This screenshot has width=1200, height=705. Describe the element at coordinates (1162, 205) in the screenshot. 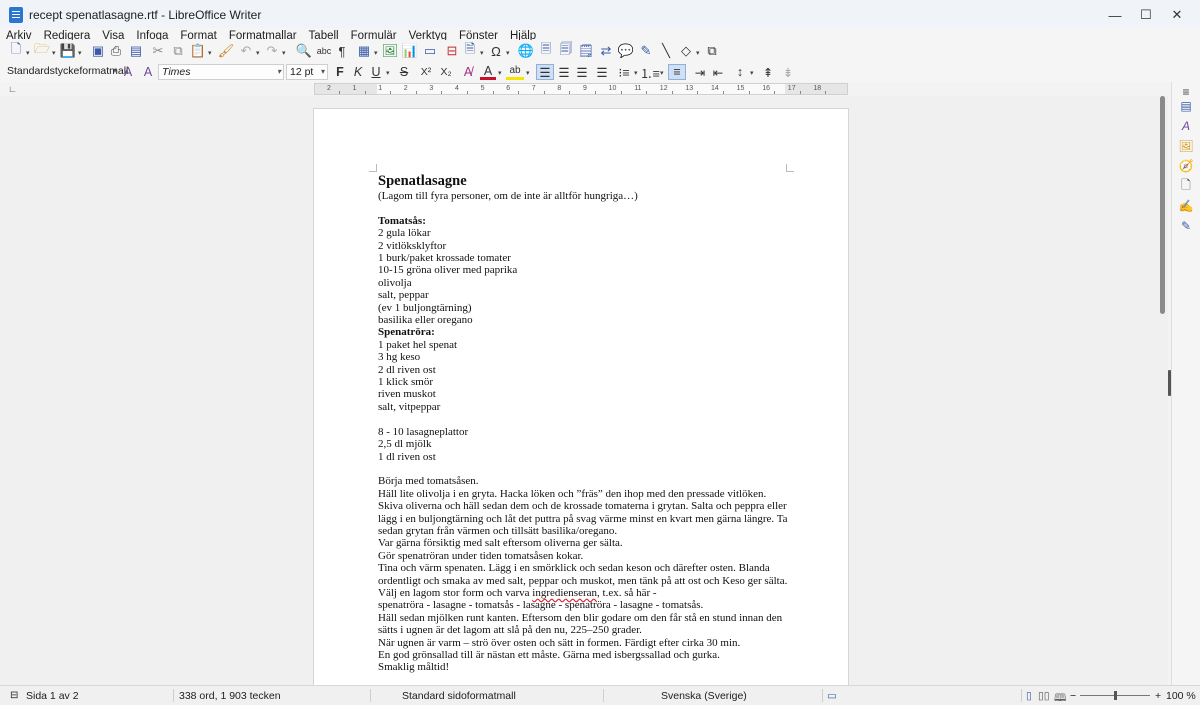

I see `scrollbar-thumb` at that location.